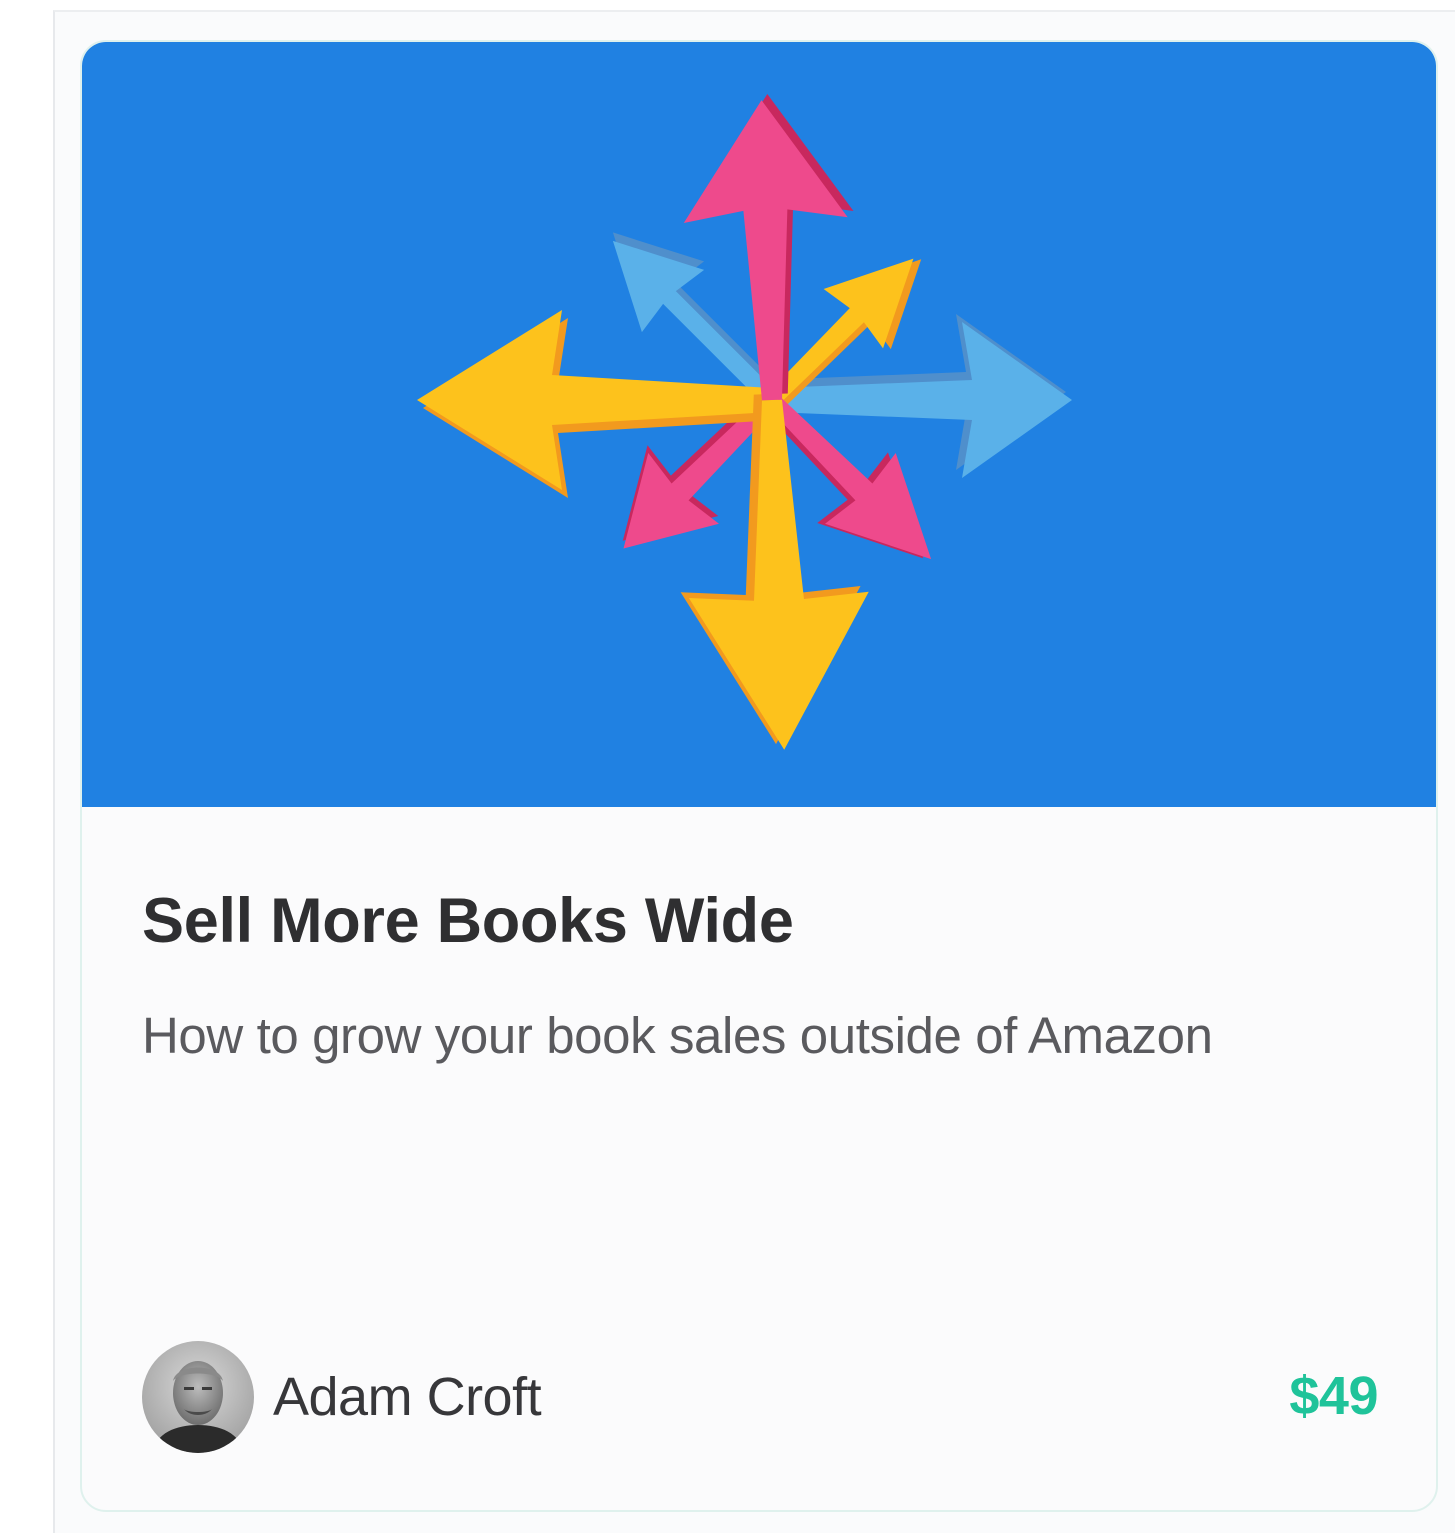 Image resolution: width=1455 pixels, height=1533 pixels. What do you see at coordinates (760, 1397) in the screenshot?
I see `card-footer: Adam Croft $49` at bounding box center [760, 1397].